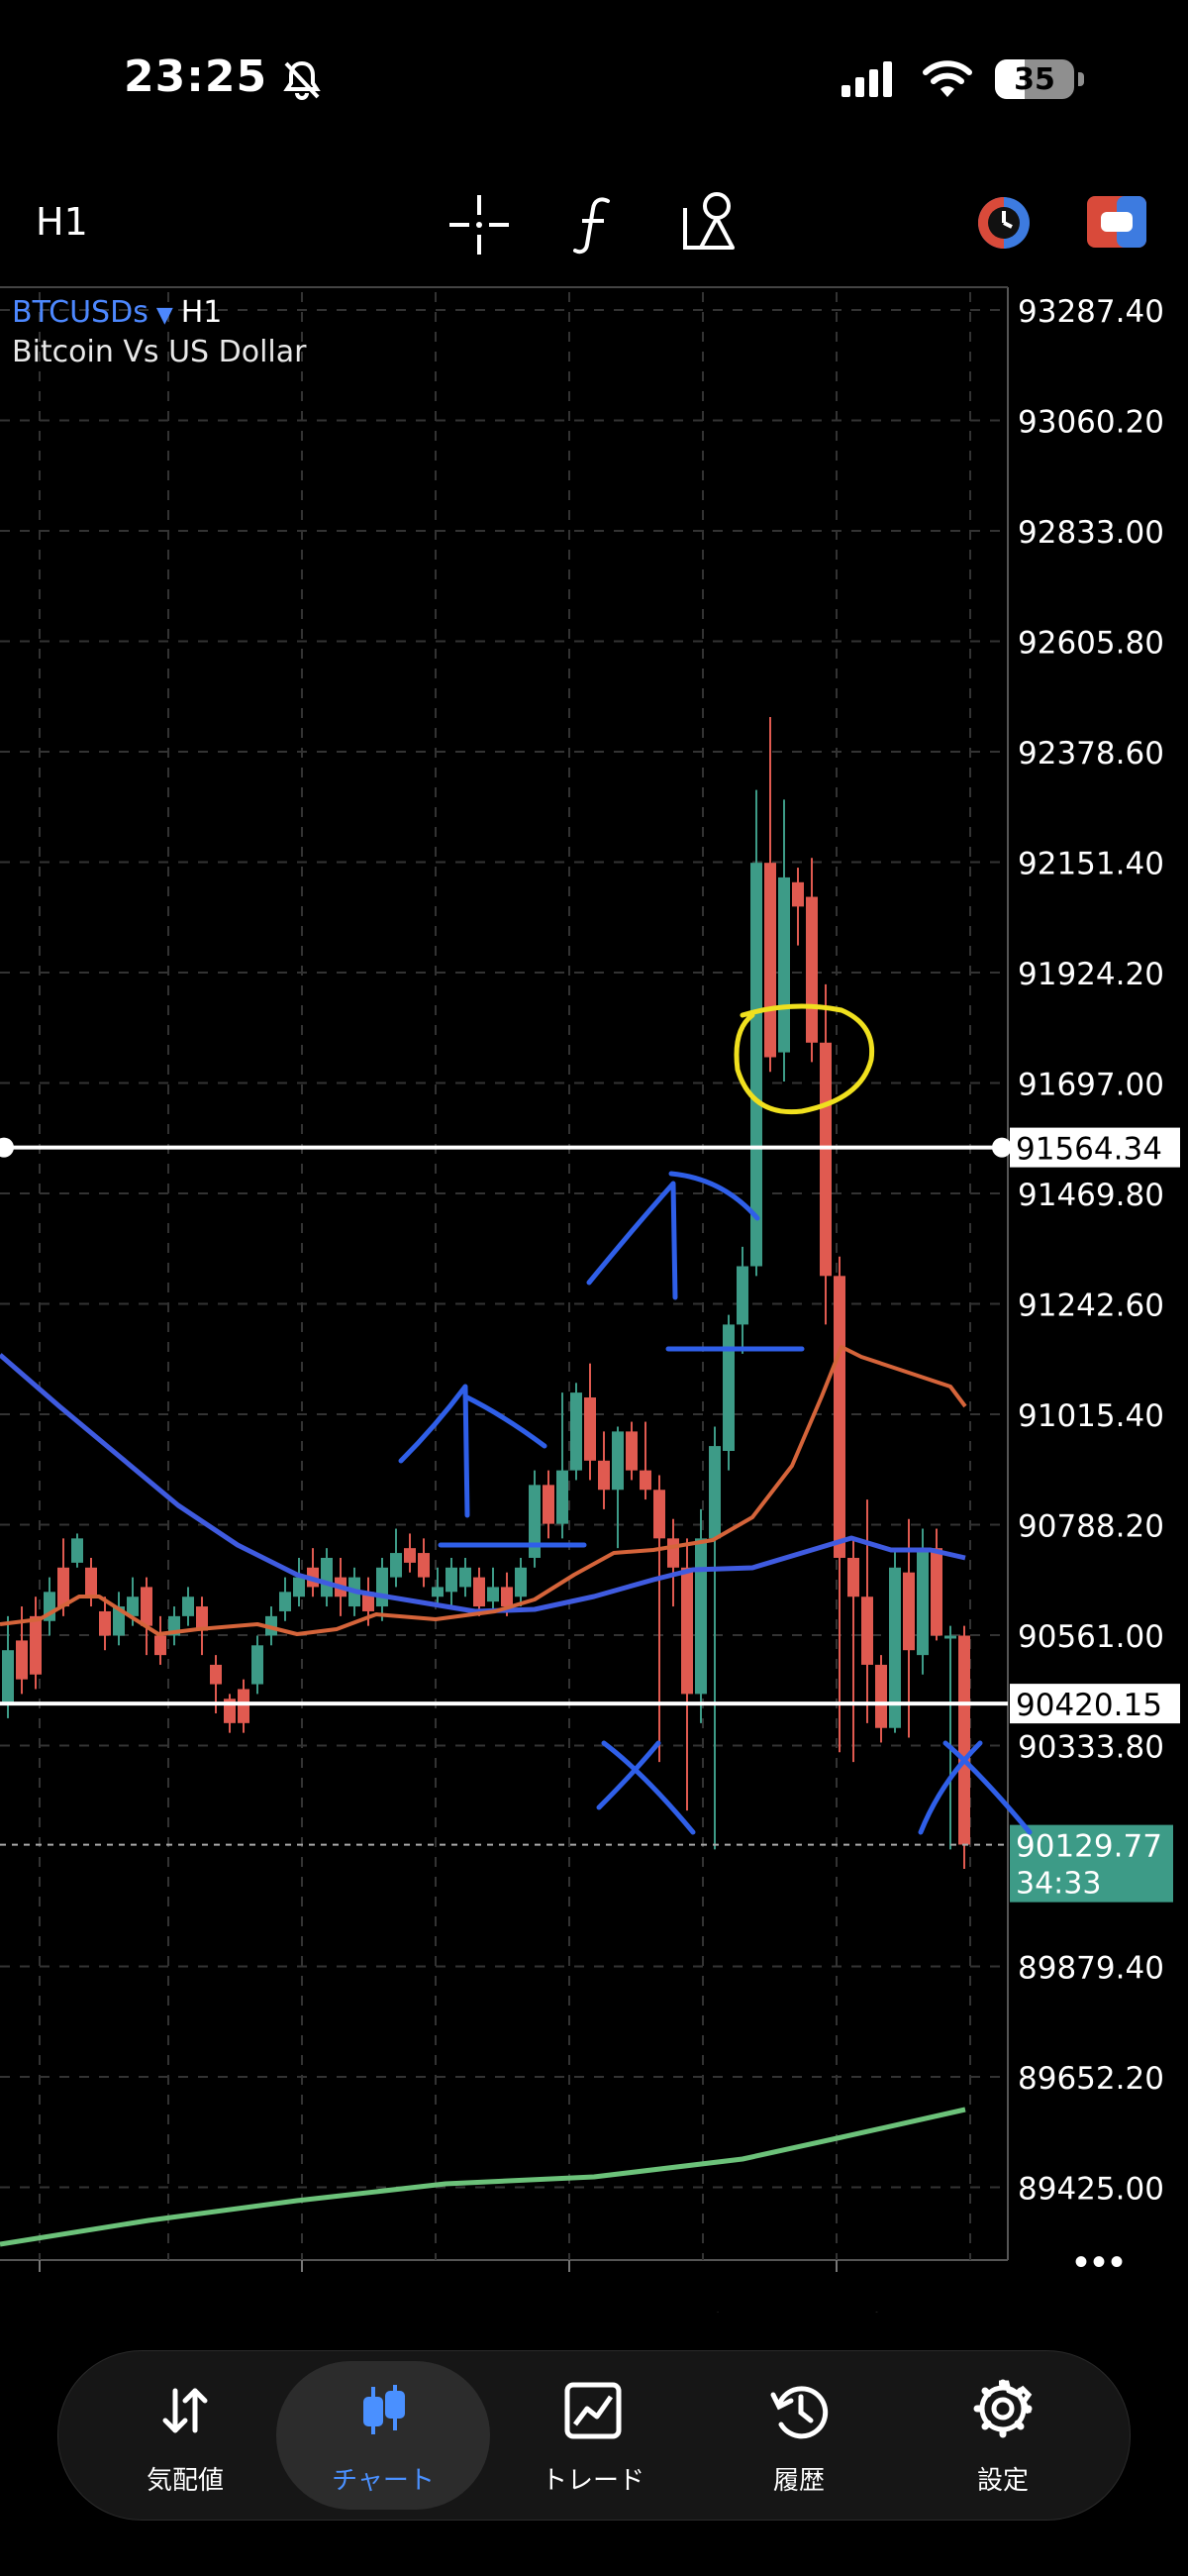  What do you see at coordinates (1058, 1884) in the screenshot?
I see `countdown-text: 34:33` at bounding box center [1058, 1884].